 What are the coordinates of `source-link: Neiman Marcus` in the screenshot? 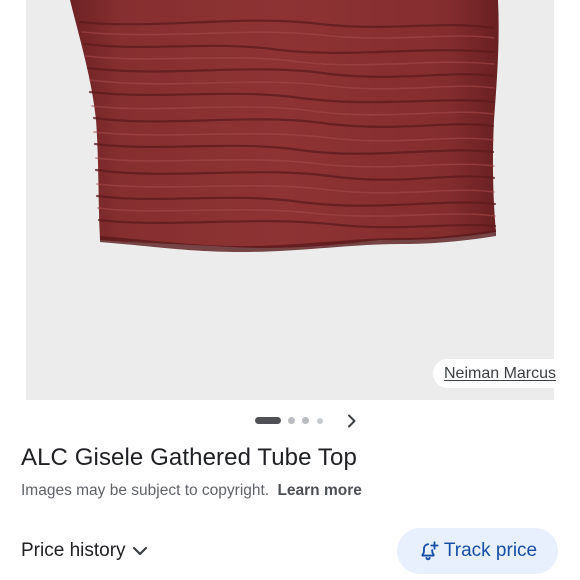 It's located at (500, 373).